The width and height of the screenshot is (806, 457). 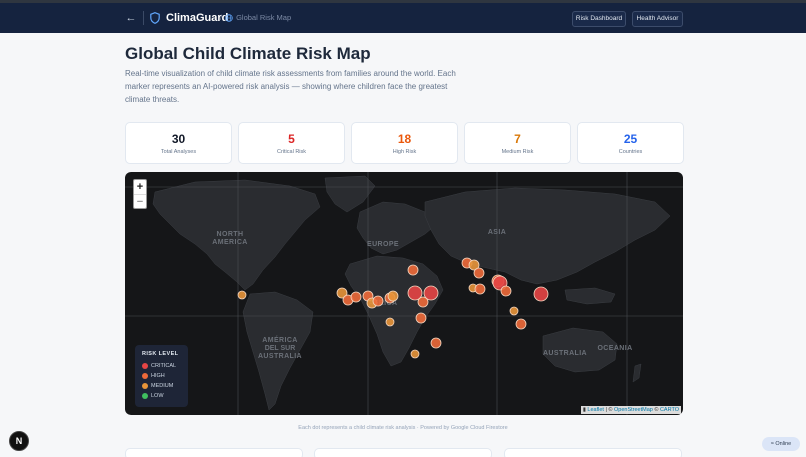 I want to click on stat-card-total-analyses: 30 Total Analyses, so click(x=178, y=143).